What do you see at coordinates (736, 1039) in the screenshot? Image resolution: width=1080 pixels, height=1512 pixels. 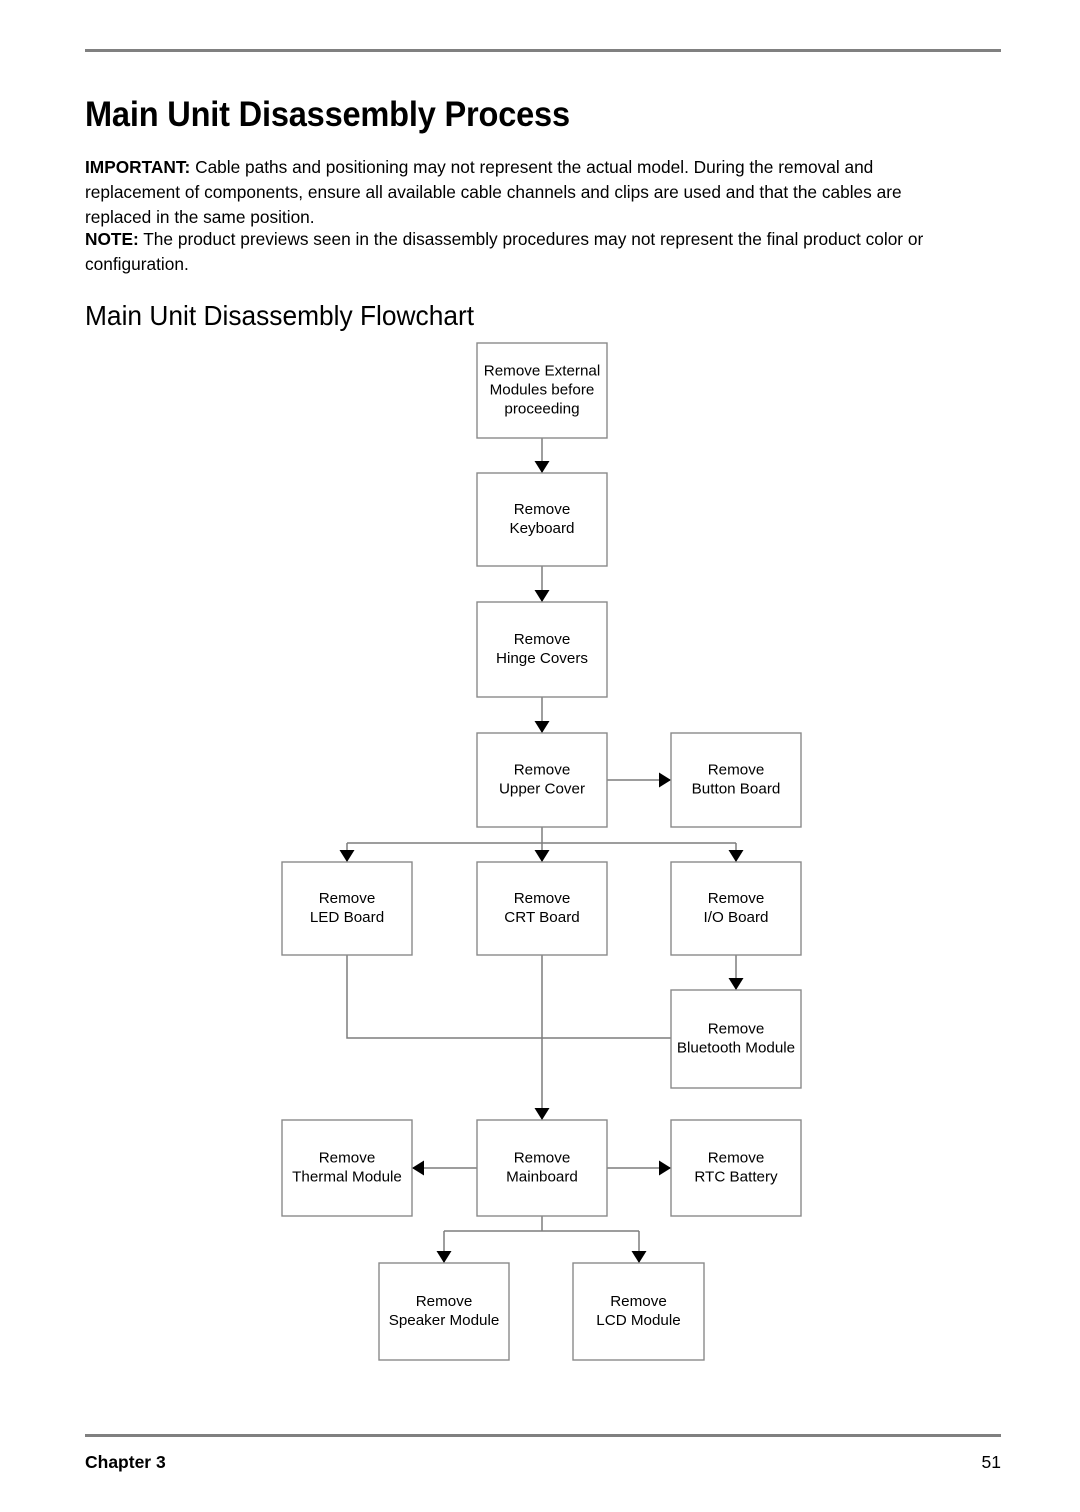 I see `flow-node-bluetooth: Remove Bluetooth Module` at bounding box center [736, 1039].